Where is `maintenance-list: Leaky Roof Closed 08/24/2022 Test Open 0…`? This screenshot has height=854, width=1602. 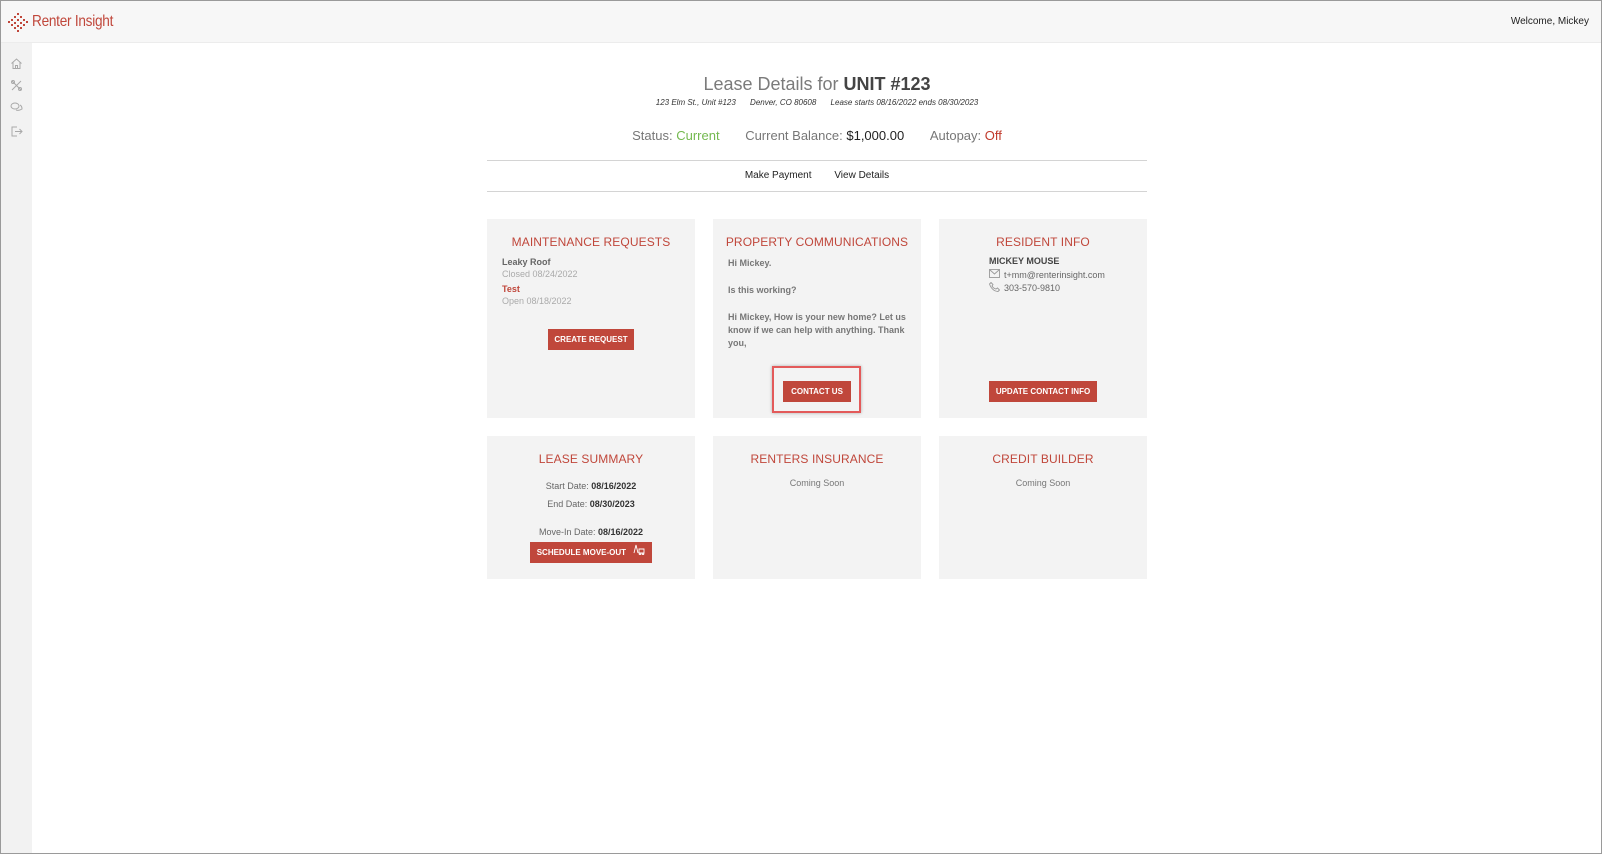
maintenance-list: Leaky Roof Closed 08/24/2022 Test Open 0… is located at coordinates (540, 284).